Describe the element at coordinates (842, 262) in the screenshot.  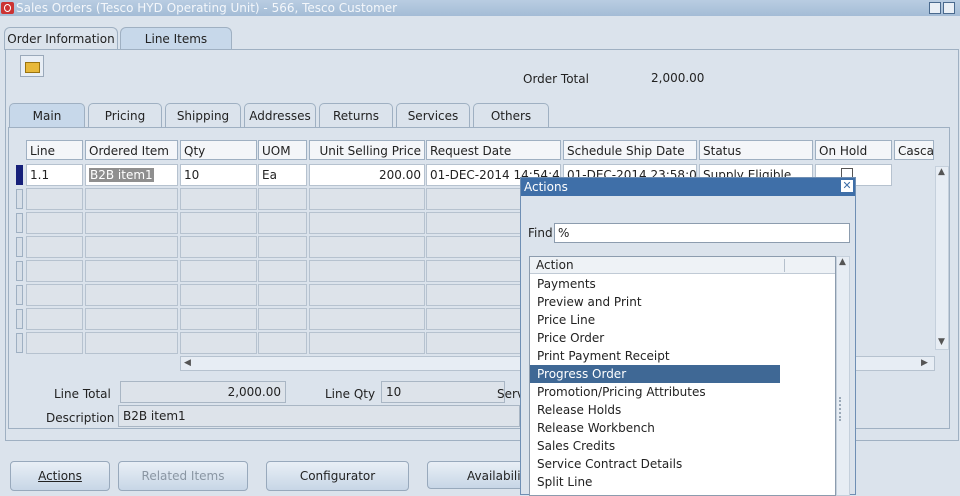
I see `dialog-scroll-up-icon: ▲` at that location.